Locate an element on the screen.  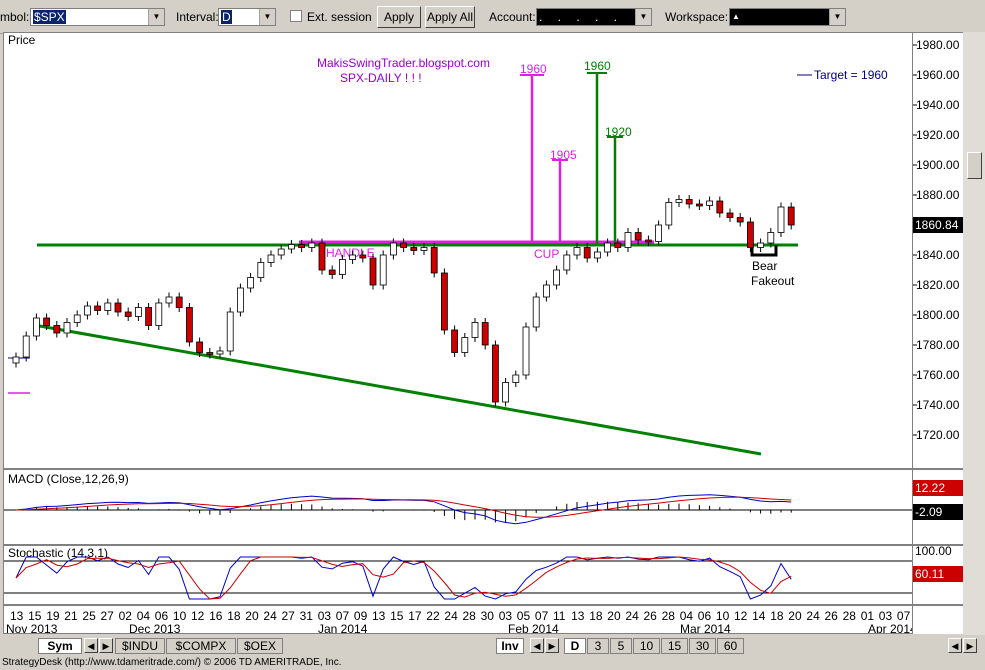
tab-interval-60: 60 is located at coordinates (730, 646).